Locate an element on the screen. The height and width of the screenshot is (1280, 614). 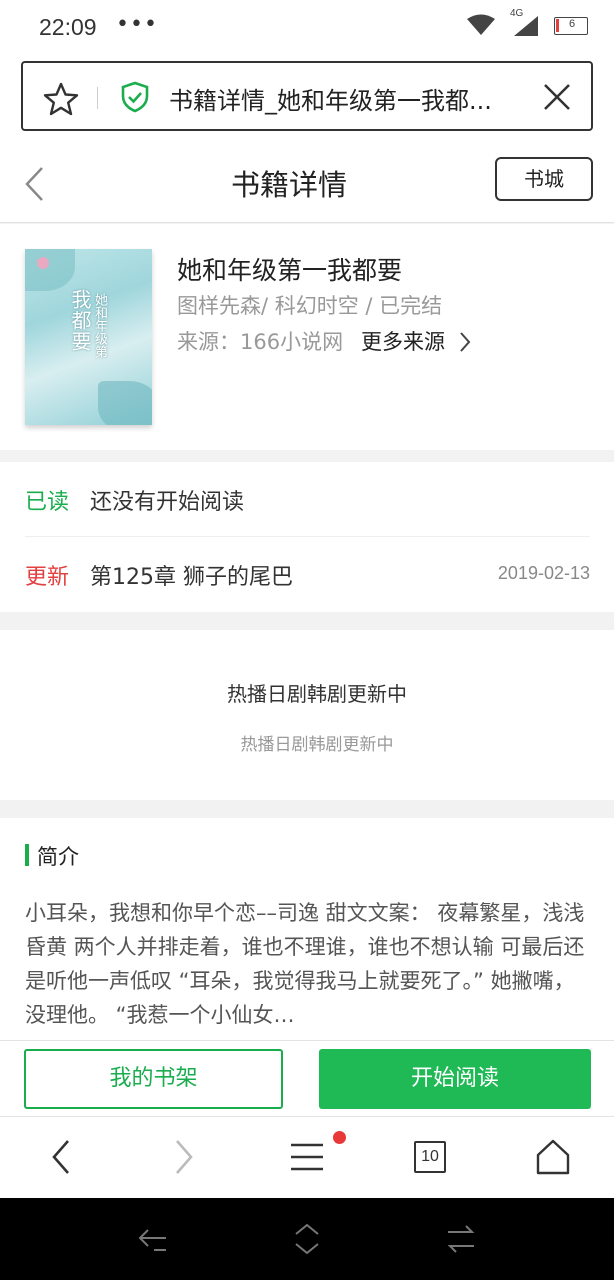
security-shield-icon is located at coordinates (135, 97).